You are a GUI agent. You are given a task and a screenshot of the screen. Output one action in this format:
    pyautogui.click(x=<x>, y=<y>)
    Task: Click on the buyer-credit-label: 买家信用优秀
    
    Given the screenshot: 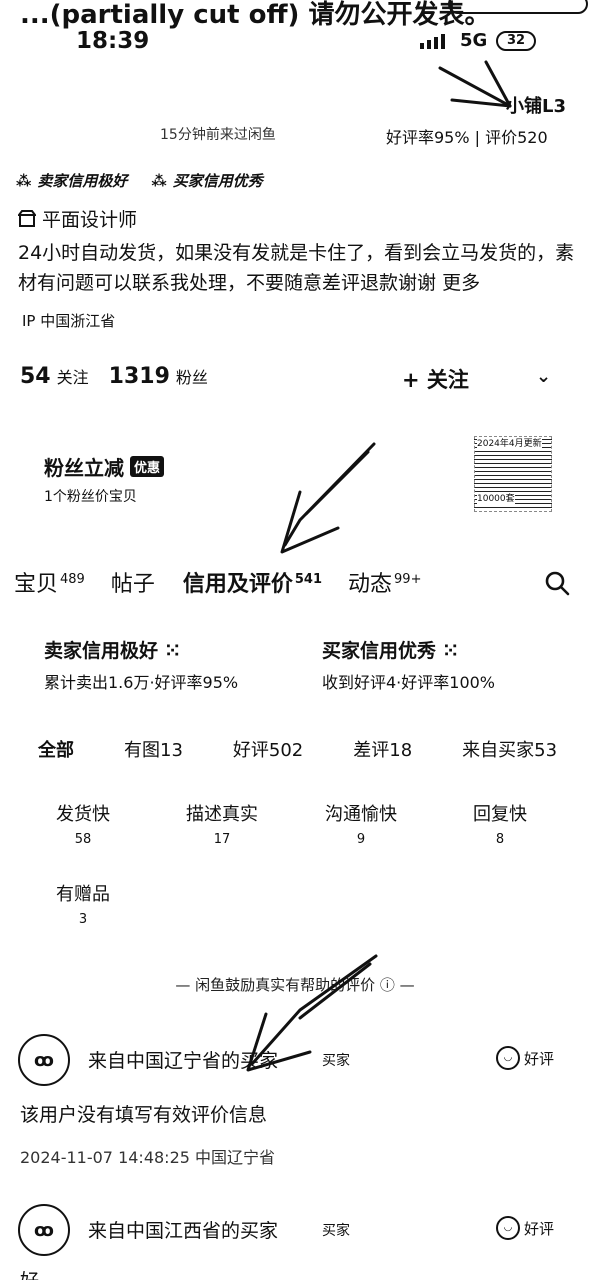 What is the action you would take?
    pyautogui.click(x=217, y=181)
    